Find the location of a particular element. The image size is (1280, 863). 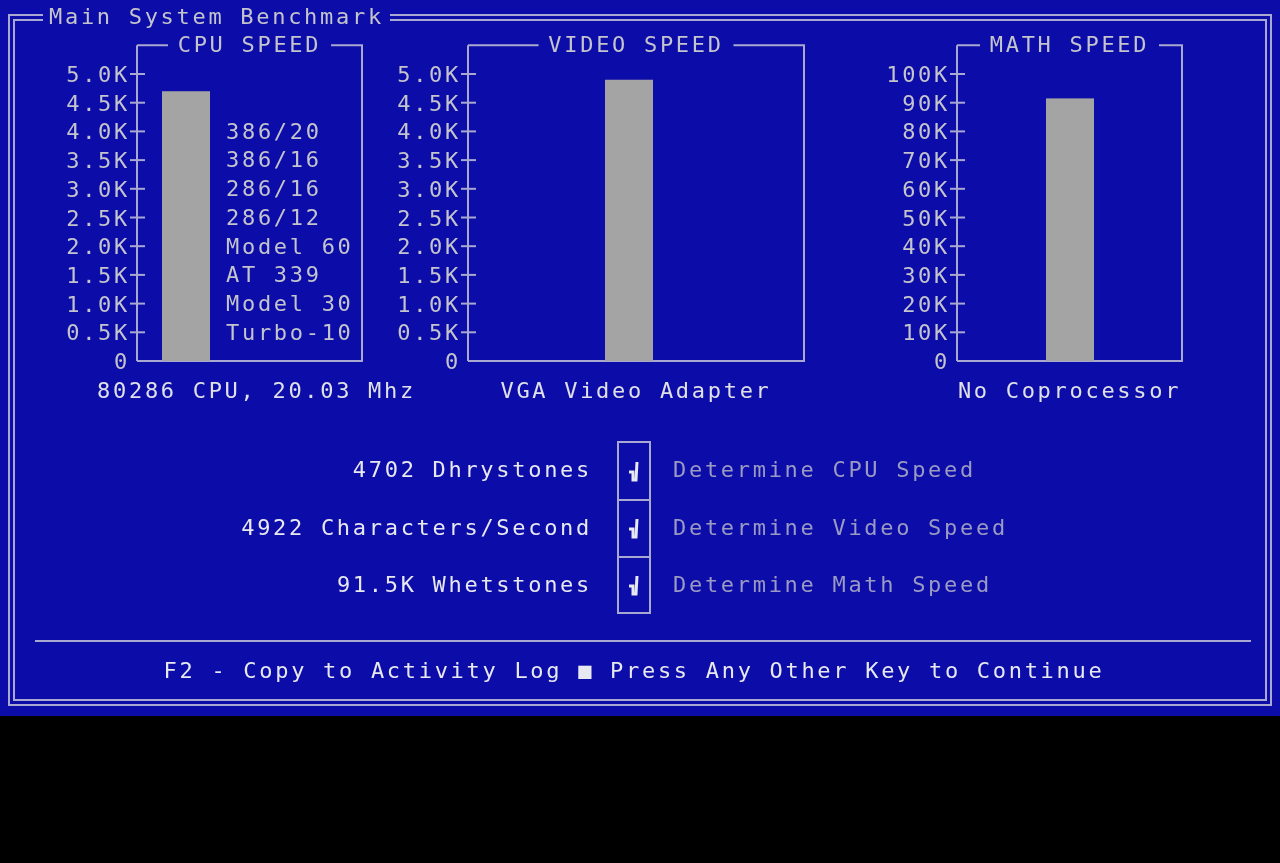

axis-tick-label: 40K is located at coordinates (926, 247).